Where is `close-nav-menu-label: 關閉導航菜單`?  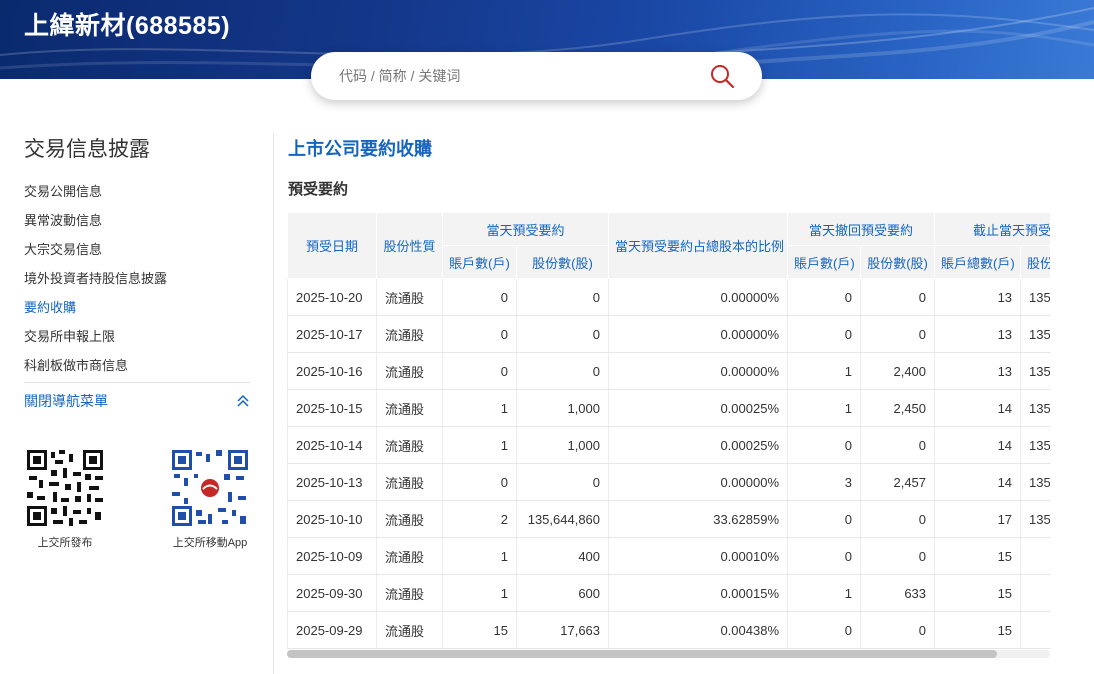 close-nav-menu-label: 關閉導航菜單 is located at coordinates (66, 401).